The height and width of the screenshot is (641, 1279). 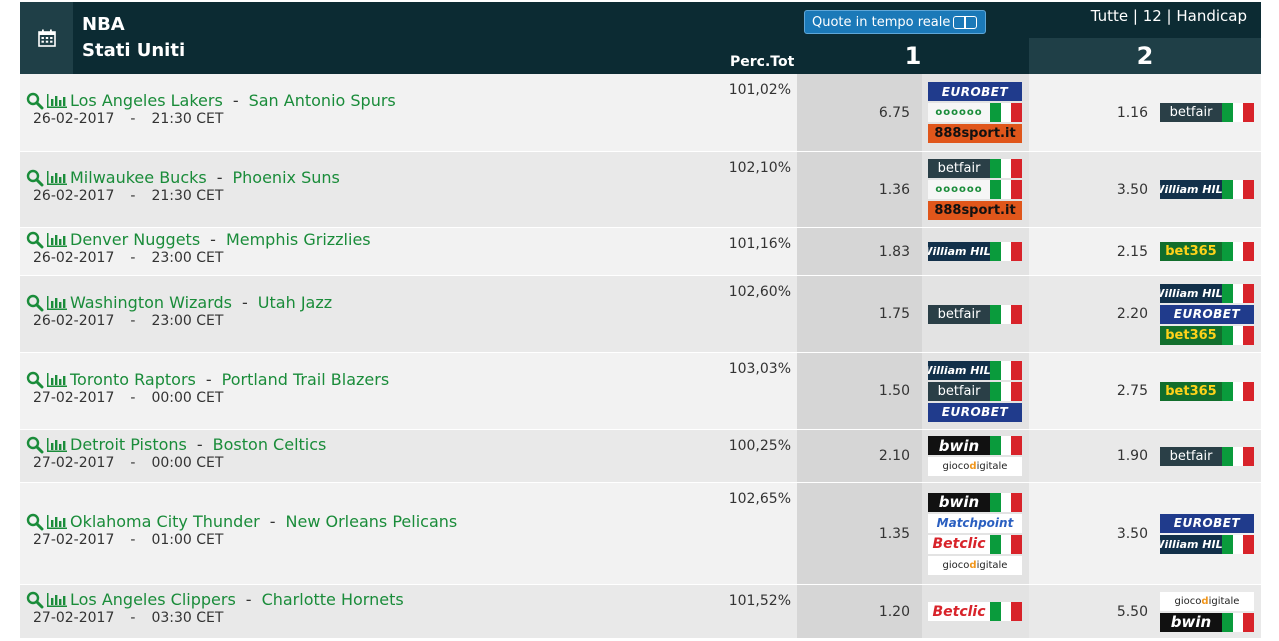 What do you see at coordinates (306, 379) in the screenshot?
I see `away-team-link: Portland Trail Blazers` at bounding box center [306, 379].